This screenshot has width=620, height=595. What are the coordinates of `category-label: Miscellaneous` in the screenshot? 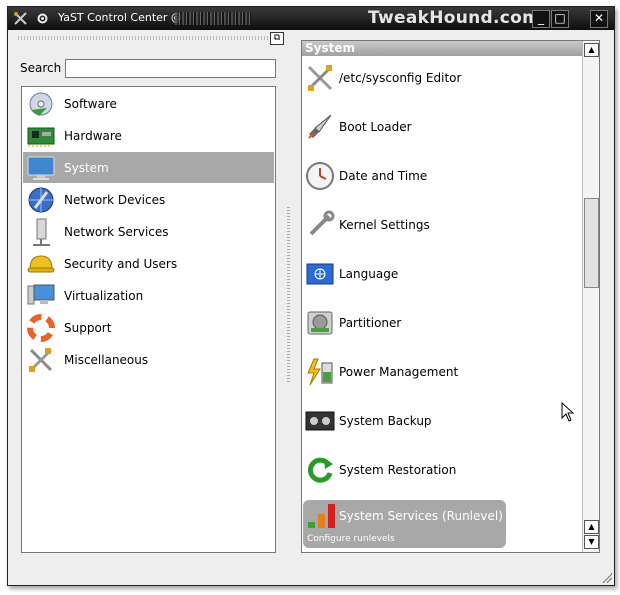 It's located at (106, 359).